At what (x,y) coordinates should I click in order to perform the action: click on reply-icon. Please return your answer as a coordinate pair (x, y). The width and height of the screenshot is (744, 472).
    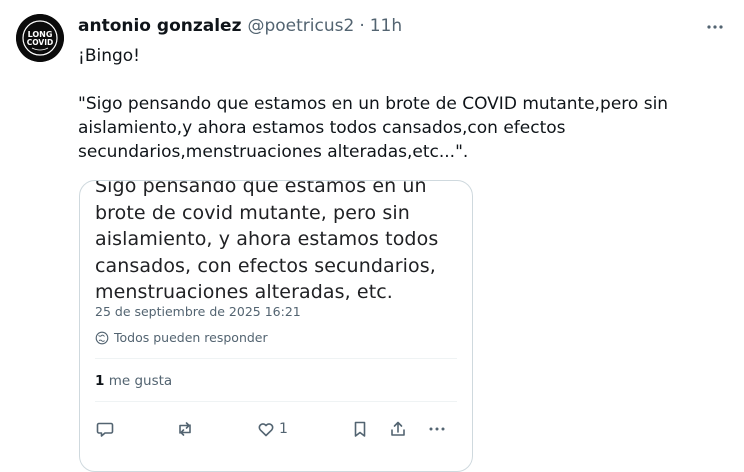
    Looking at the image, I should click on (105, 429).